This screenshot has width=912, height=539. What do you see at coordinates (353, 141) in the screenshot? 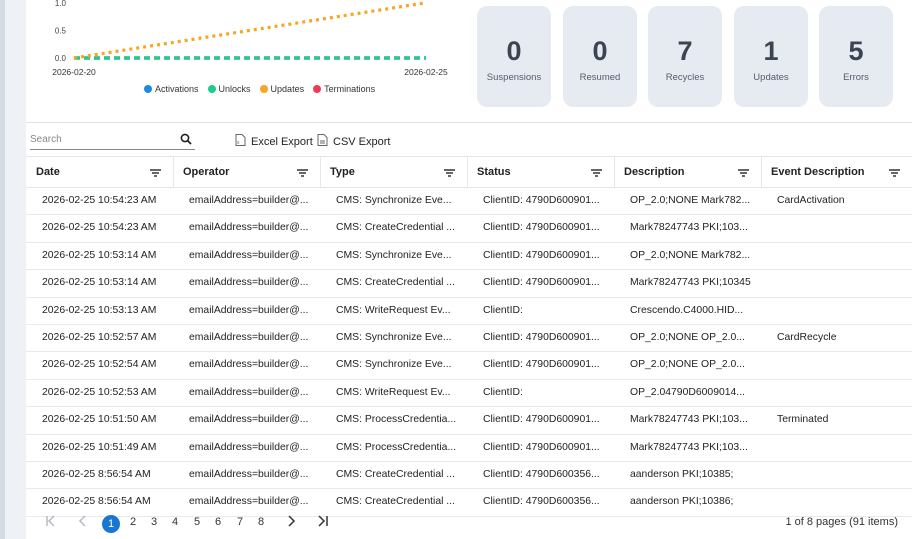
I see `csv-export-button: CSV Export` at bounding box center [353, 141].